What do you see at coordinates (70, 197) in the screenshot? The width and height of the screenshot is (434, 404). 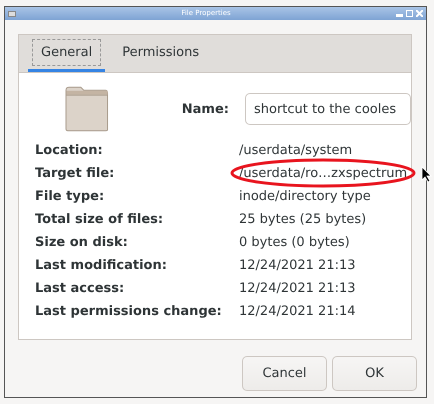 I see `property-label: File type:` at bounding box center [70, 197].